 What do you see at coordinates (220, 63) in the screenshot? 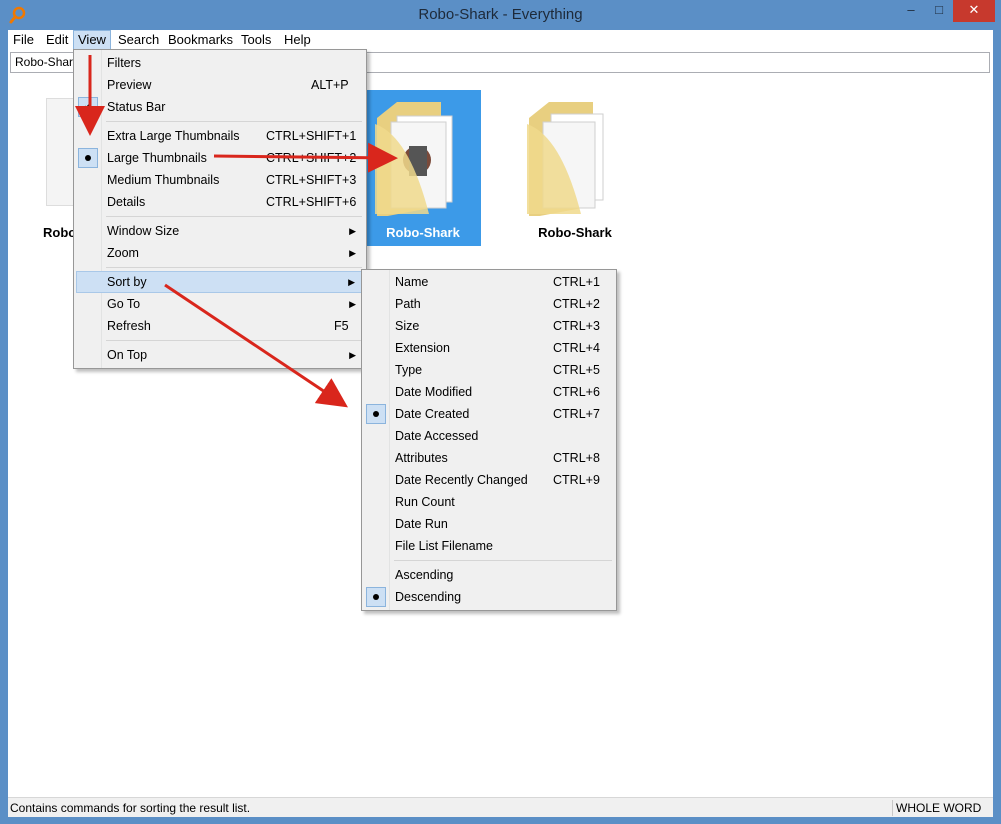
I see `menu-item-filters: Filters` at bounding box center [220, 63].